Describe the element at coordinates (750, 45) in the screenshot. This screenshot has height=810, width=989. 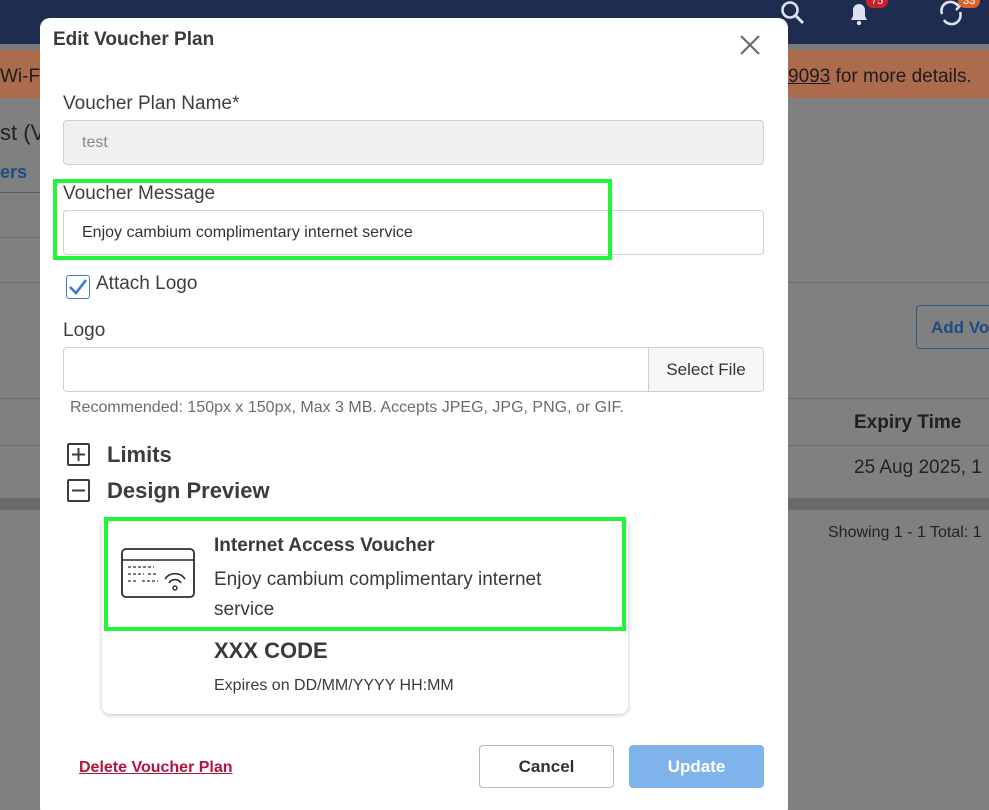
I see `close-icon` at that location.